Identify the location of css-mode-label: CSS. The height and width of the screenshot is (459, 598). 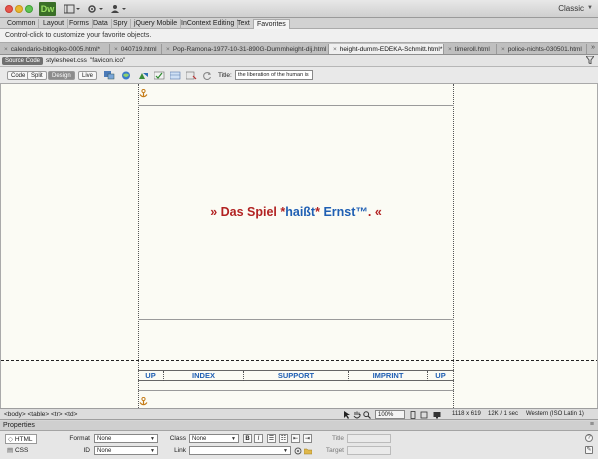
(21, 450).